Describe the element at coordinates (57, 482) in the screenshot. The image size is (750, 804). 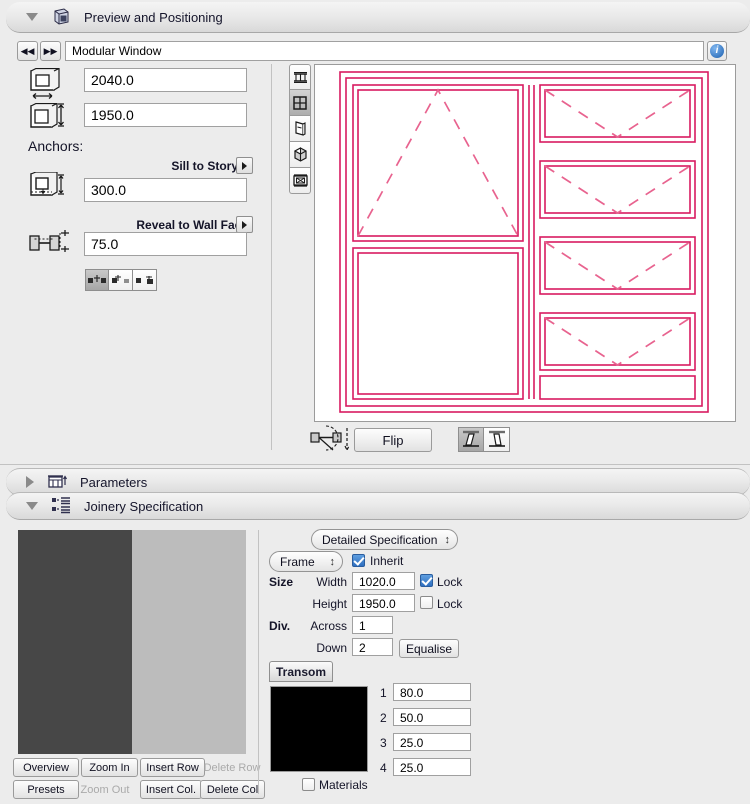
I see `parameters-icon` at that location.